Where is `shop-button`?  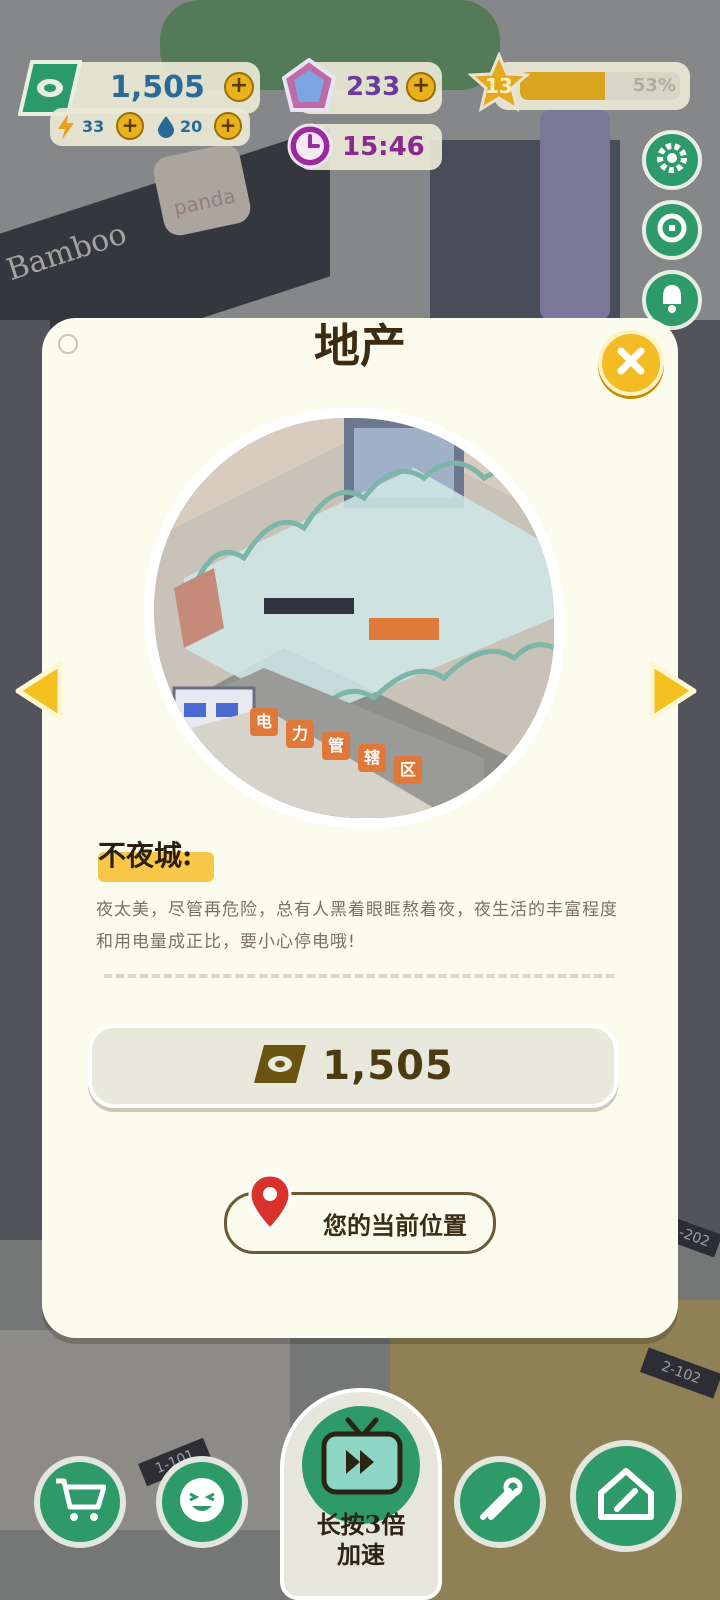
shop-button is located at coordinates (80, 1502).